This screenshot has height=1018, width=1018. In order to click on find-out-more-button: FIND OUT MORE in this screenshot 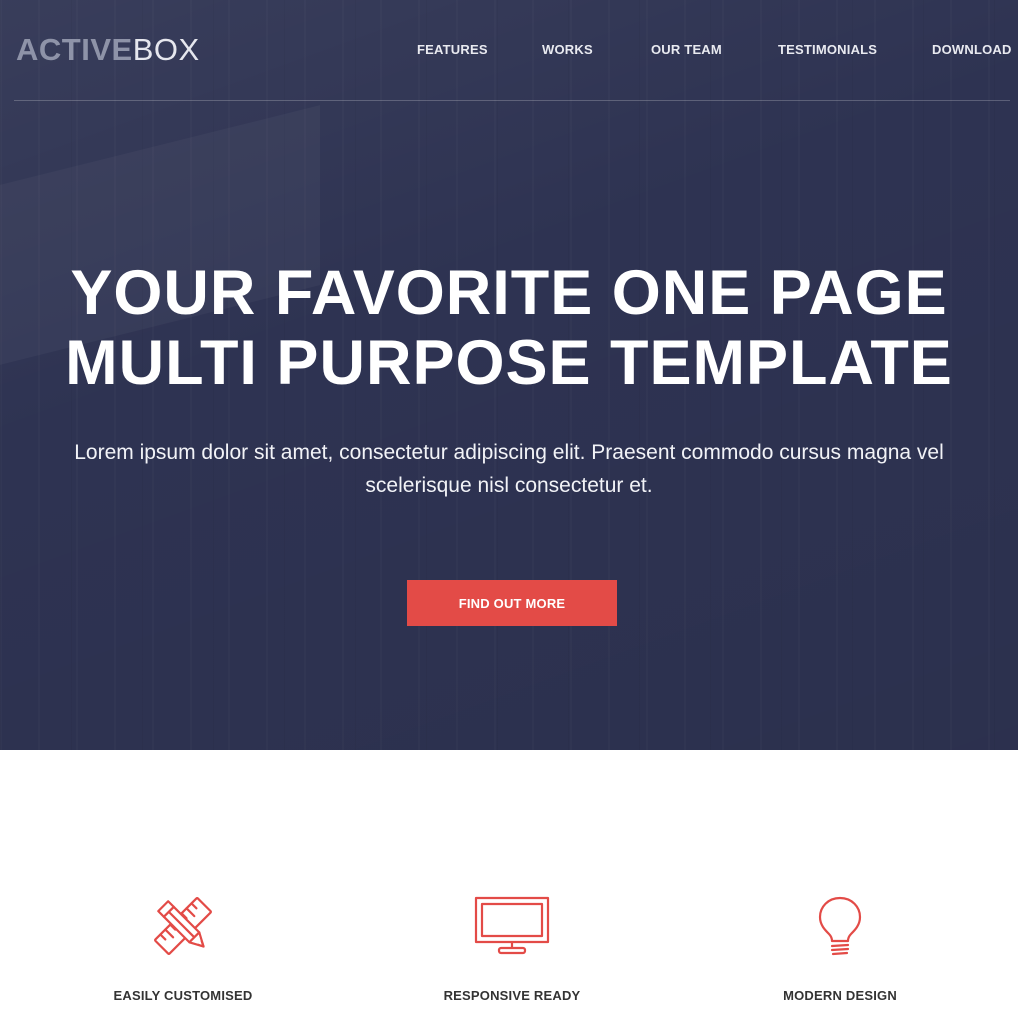, I will do `click(512, 603)`.